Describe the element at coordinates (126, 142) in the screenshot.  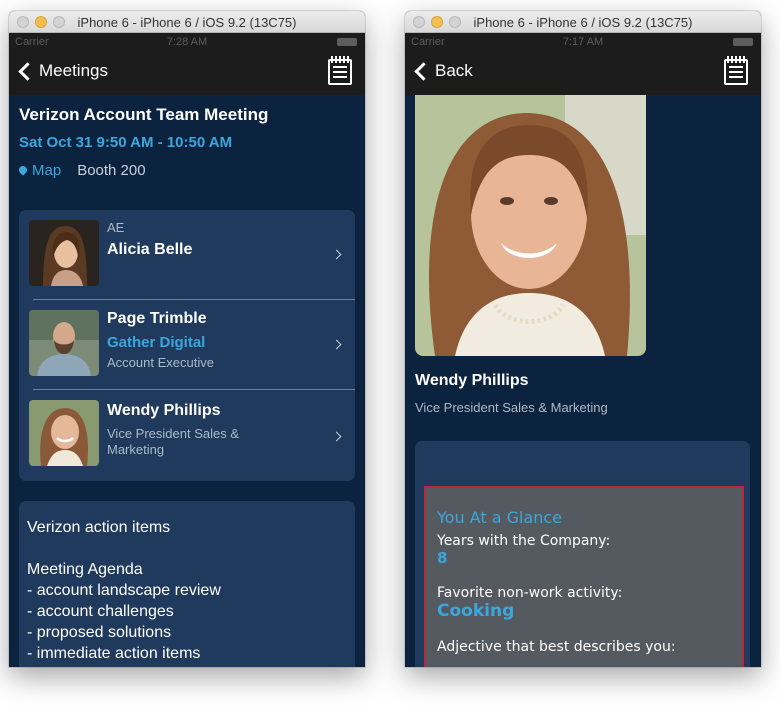
I see `meeting-time: Sat Oct 31 9:50 AM - 10:50 AM` at that location.